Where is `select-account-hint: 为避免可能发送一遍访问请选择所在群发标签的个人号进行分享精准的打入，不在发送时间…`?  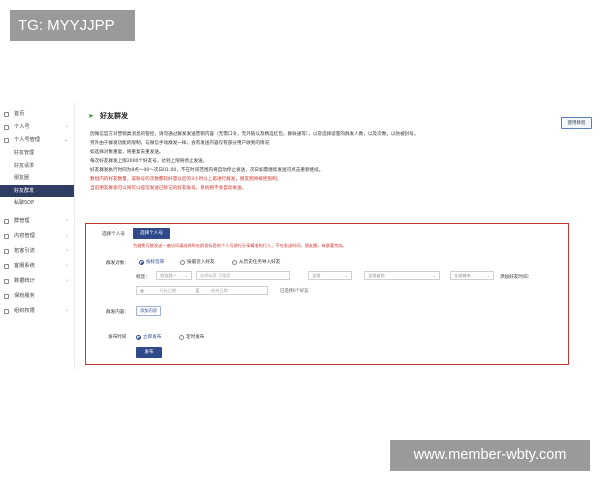
select-account-hint: 为避免可能发送一遍访问请选择所在群发标签的个人号进行分享精准的打入，不在发送时间… is located at coordinates (240, 245).